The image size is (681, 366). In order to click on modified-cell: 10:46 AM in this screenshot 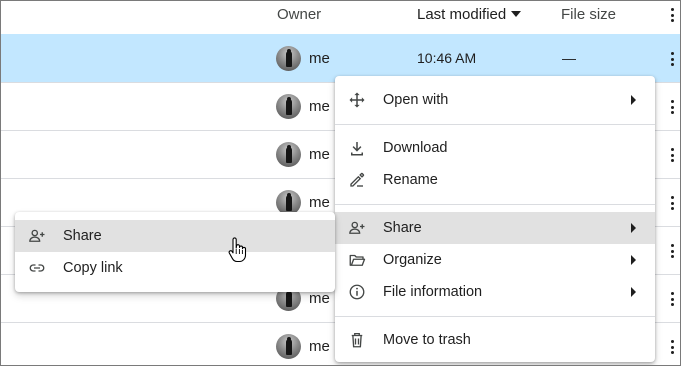, I will do `click(447, 58)`.